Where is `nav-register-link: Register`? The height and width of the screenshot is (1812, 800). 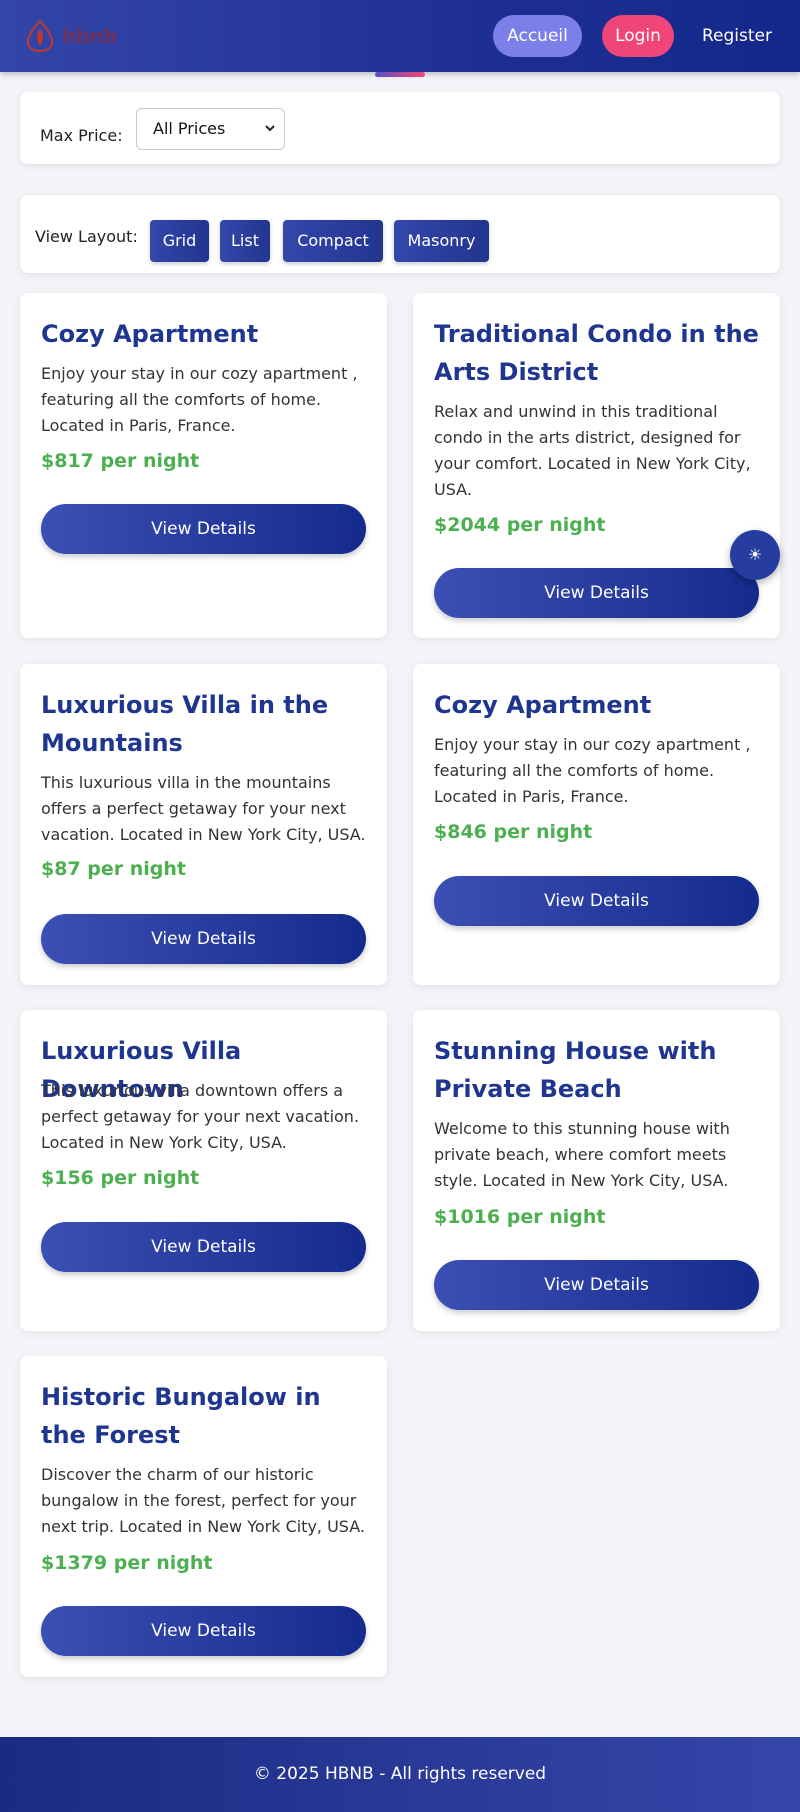
nav-register-link: Register is located at coordinates (737, 36).